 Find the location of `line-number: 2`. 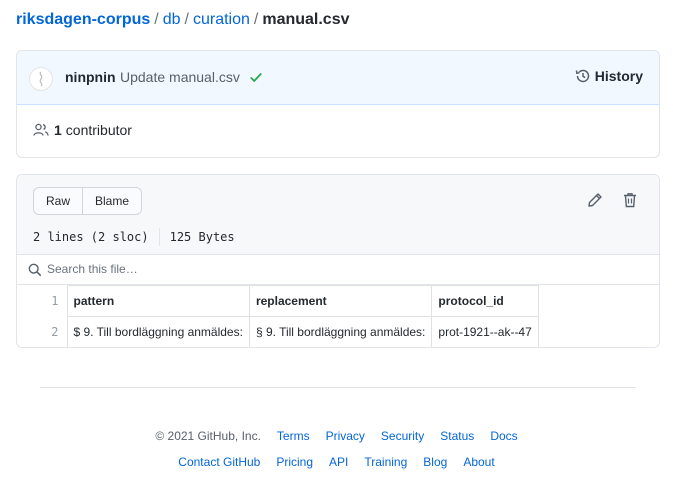

line-number: 2 is located at coordinates (42, 332).